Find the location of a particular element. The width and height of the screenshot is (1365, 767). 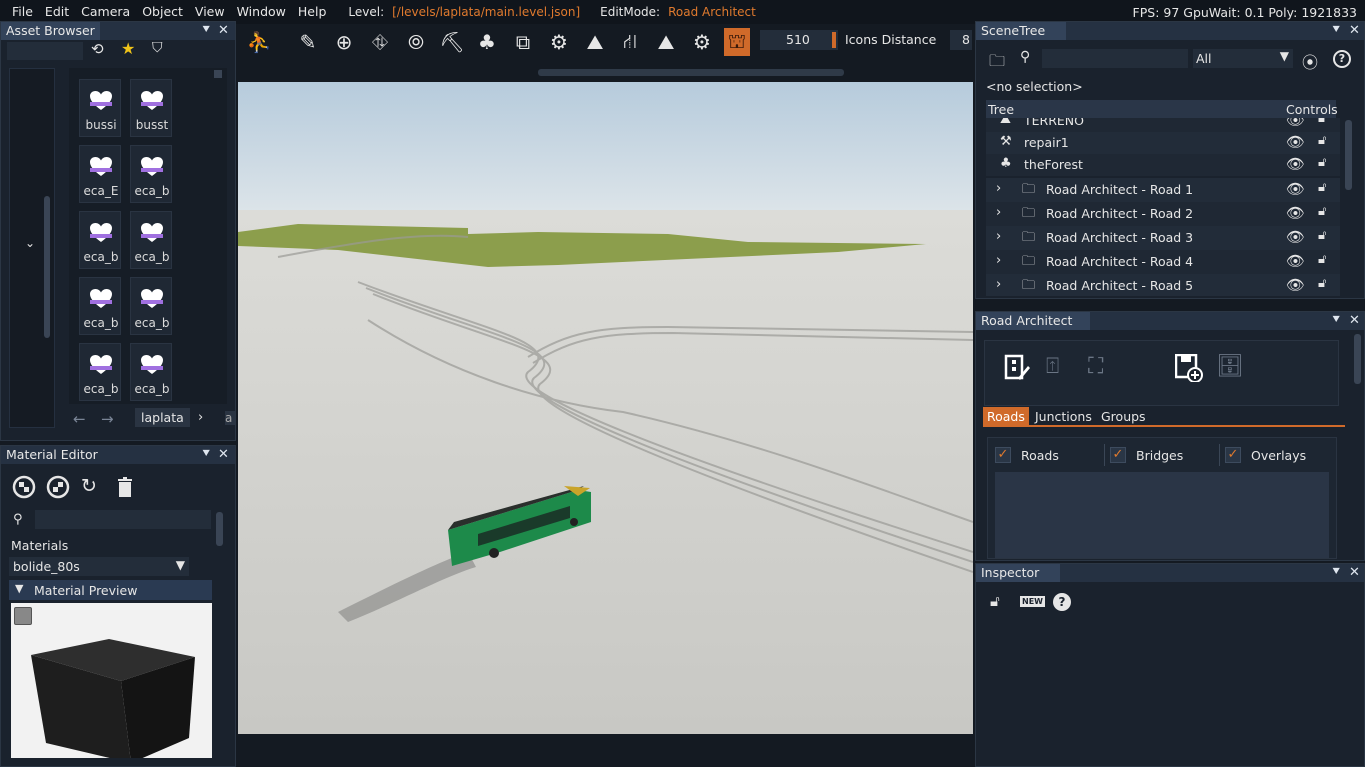

tab-roads: Roads is located at coordinates (1006, 417).